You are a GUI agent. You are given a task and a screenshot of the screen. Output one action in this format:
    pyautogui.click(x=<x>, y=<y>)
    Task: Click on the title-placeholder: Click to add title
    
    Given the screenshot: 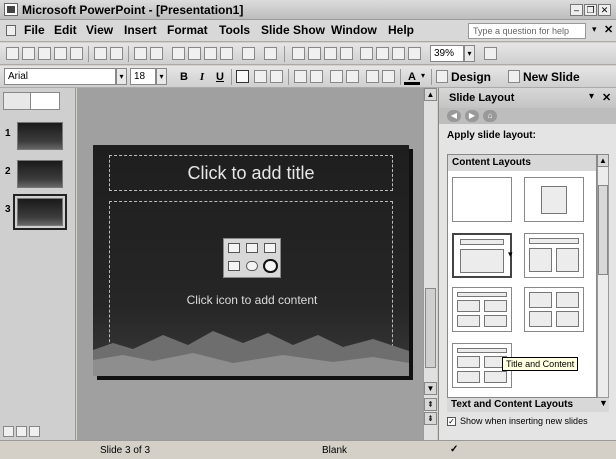 What is the action you would take?
    pyautogui.click(x=251, y=173)
    